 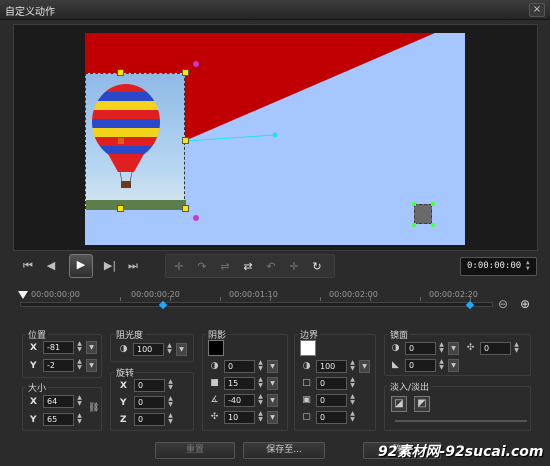 I want to click on border-field-2: 0, so click(x=331, y=383).